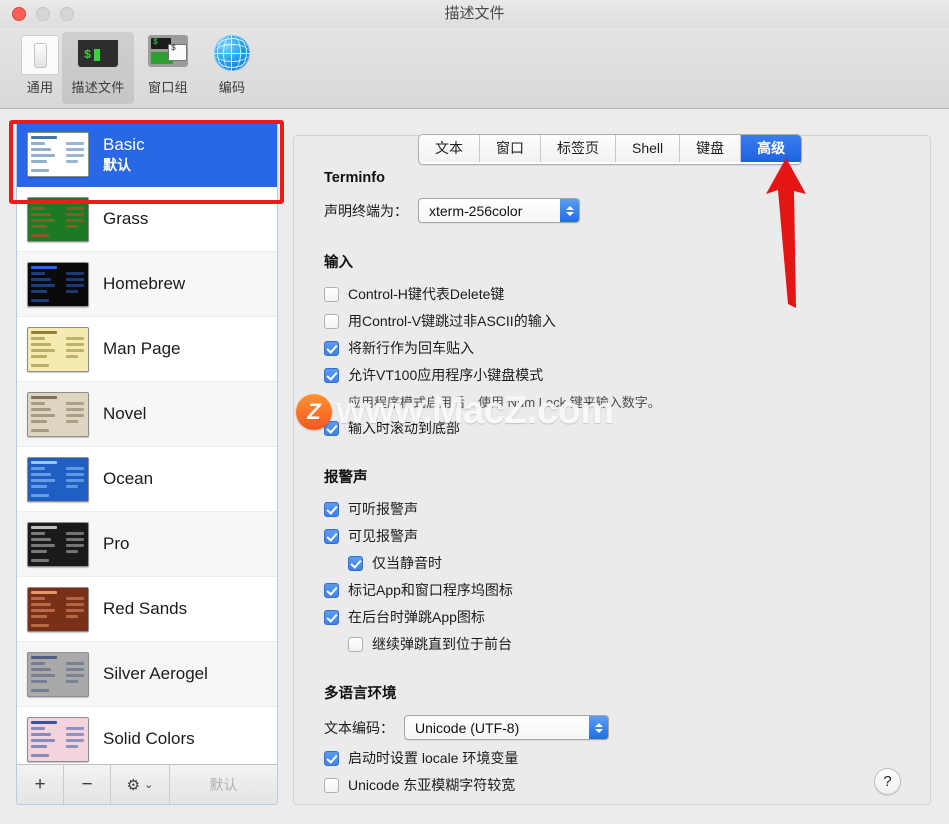 Image resolution: width=949 pixels, height=824 pixels. What do you see at coordinates (168, 87) in the screenshot?
I see `toolbar-label-window-groups: 窗口组` at bounding box center [168, 87].